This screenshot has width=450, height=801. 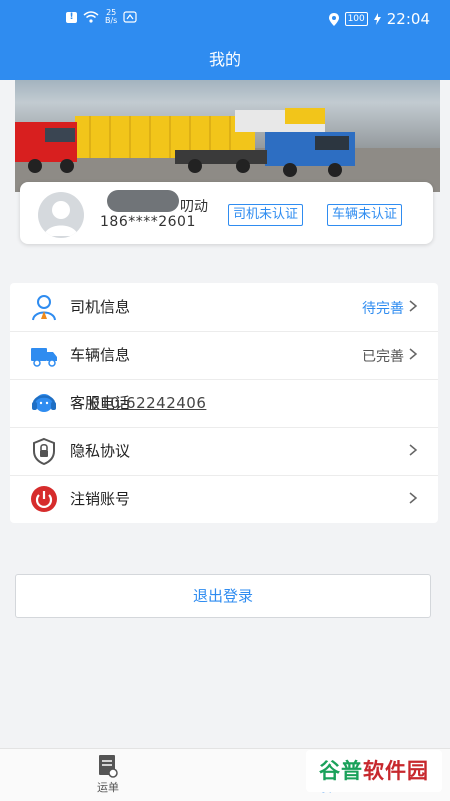 I want to click on logout-button: 退出登录, so click(x=223, y=596).